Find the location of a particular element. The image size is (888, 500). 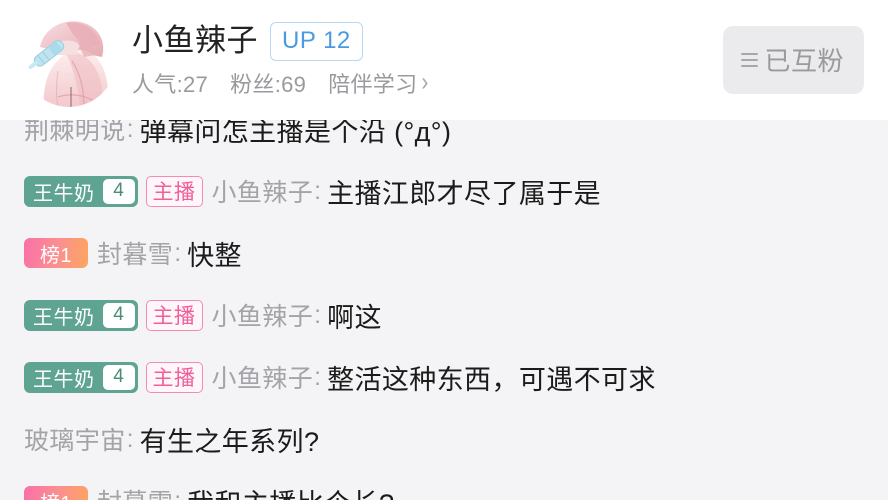

chat-message-row: 榜1 封暮雪: 快整 is located at coordinates (448, 253).